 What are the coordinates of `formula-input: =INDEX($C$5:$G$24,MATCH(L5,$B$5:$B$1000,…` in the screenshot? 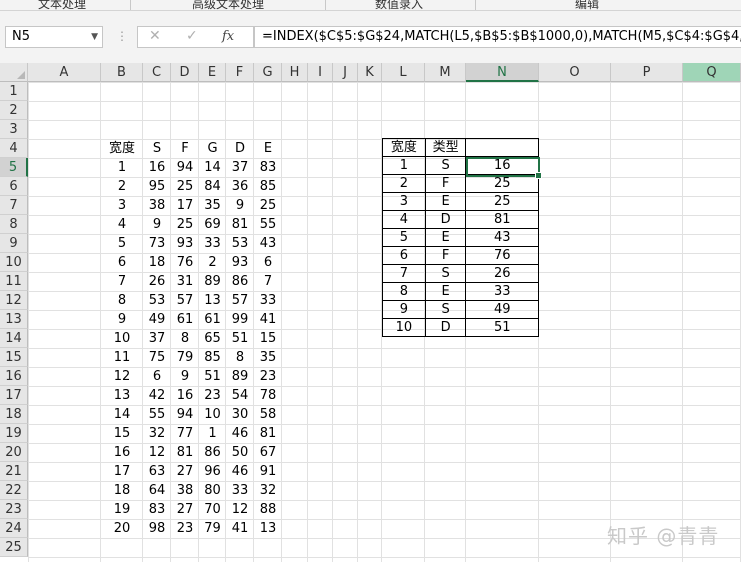 It's located at (497, 37).